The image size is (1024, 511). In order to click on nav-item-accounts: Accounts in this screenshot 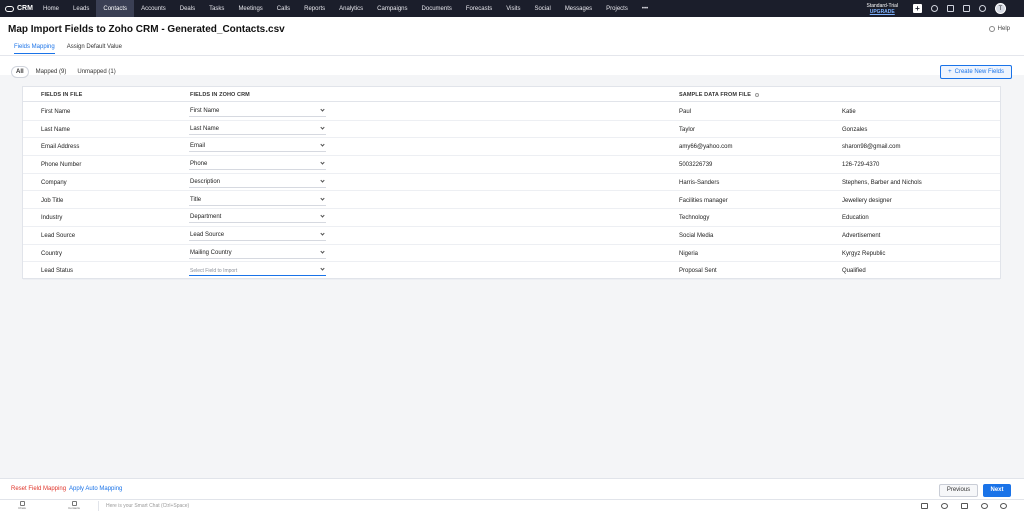, I will do `click(153, 8)`.